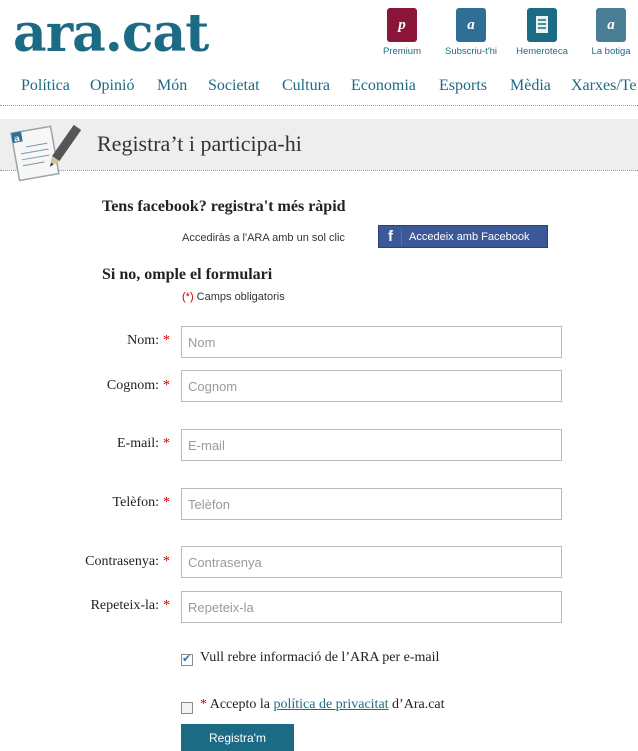 The height and width of the screenshot is (751, 638). Describe the element at coordinates (111, 34) in the screenshot. I see `site-logo: ara.cat` at that location.